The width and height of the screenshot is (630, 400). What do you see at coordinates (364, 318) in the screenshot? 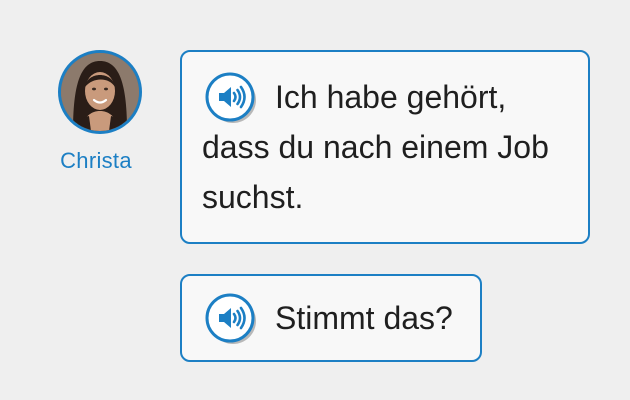
I see `message-text: Stimmt das?` at bounding box center [364, 318].